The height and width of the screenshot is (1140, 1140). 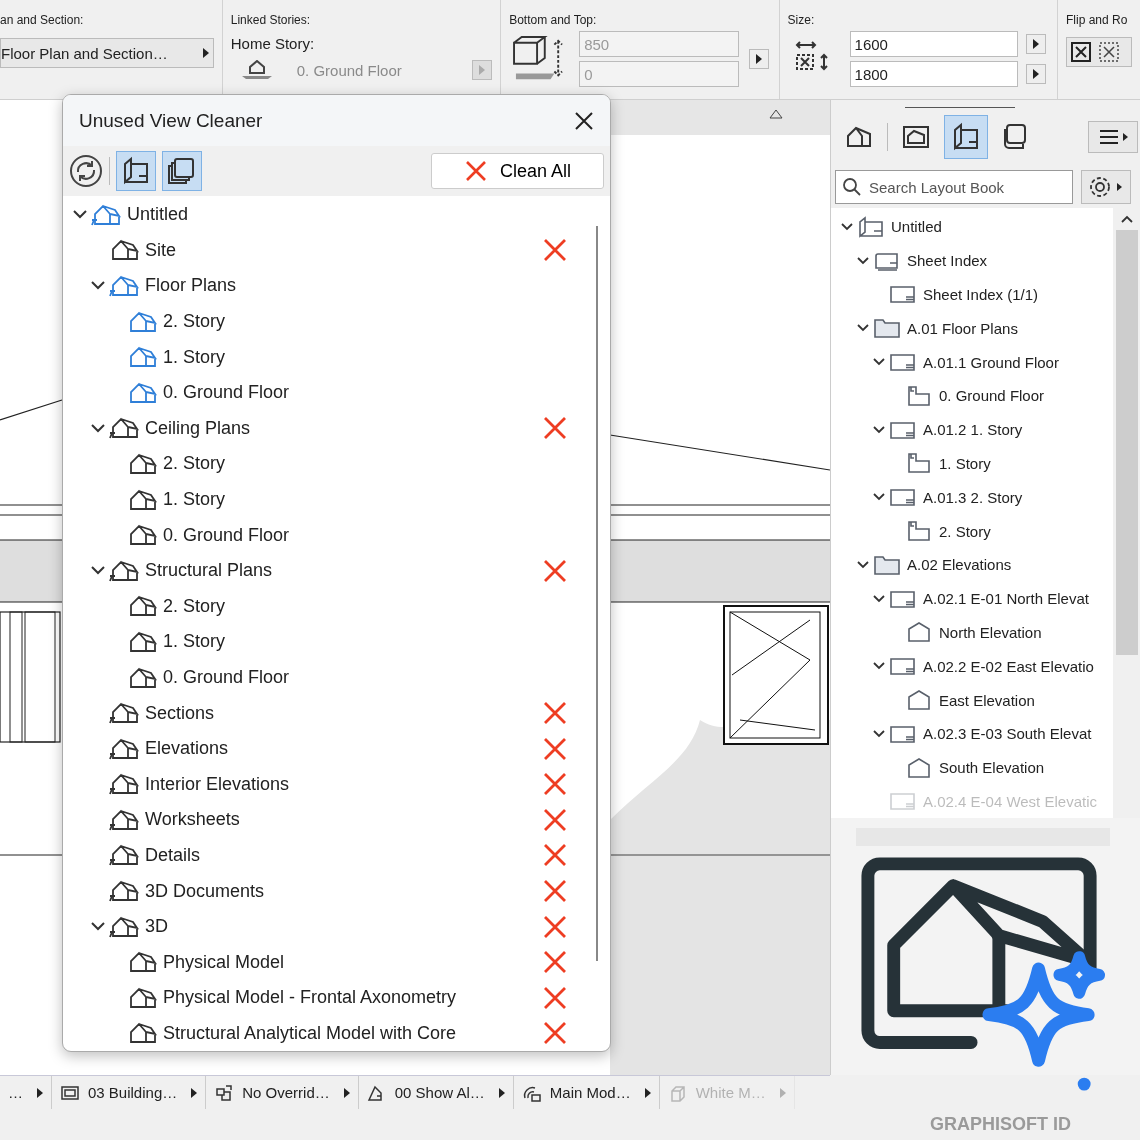 What do you see at coordinates (192, 820) in the screenshot?
I see `view-name: Worksheets` at bounding box center [192, 820].